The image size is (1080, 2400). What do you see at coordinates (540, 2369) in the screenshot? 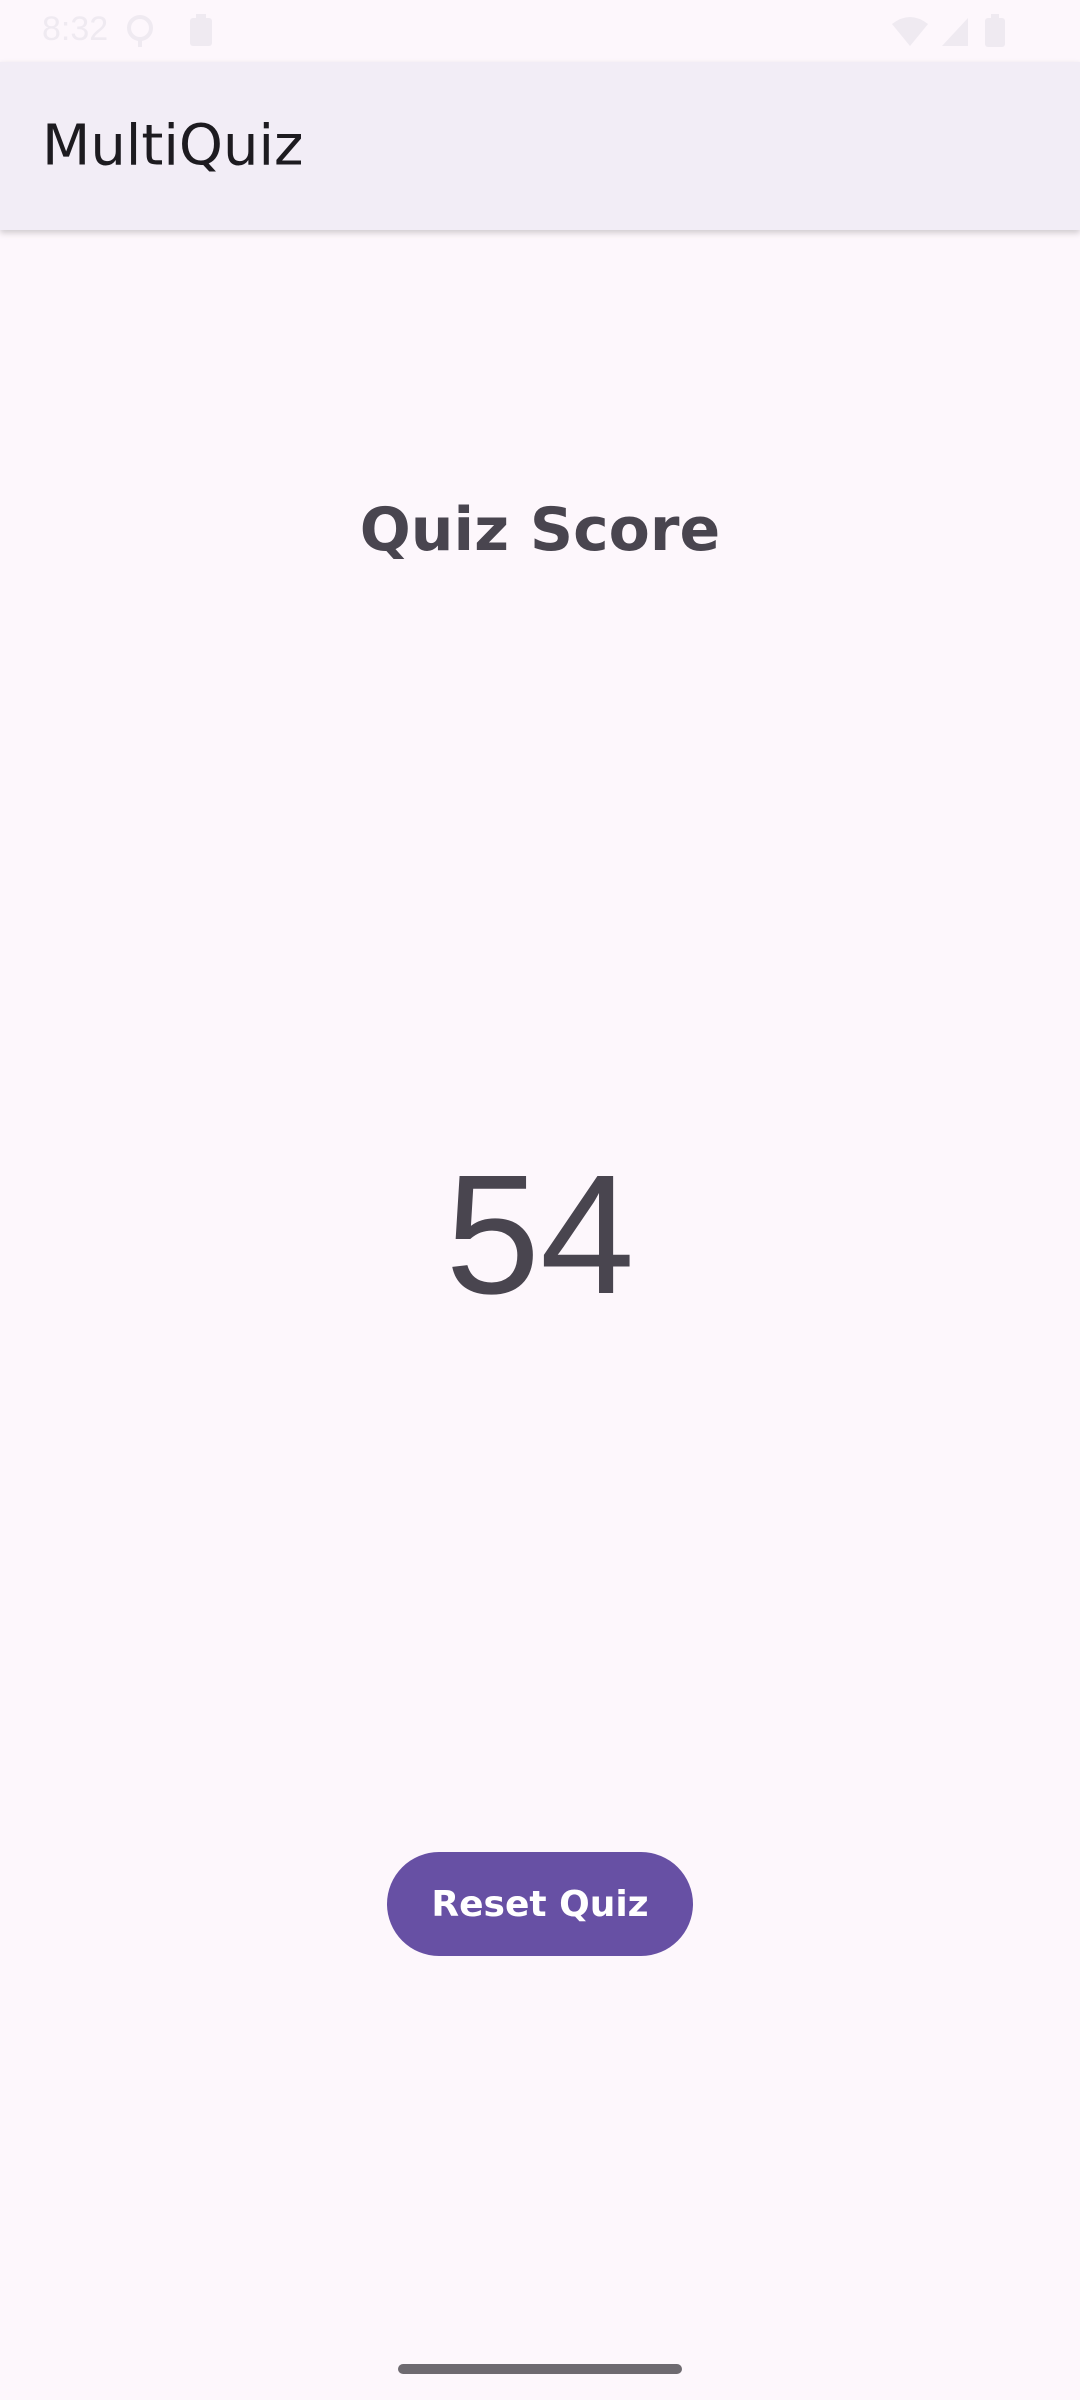
I see `home-indicator` at bounding box center [540, 2369].